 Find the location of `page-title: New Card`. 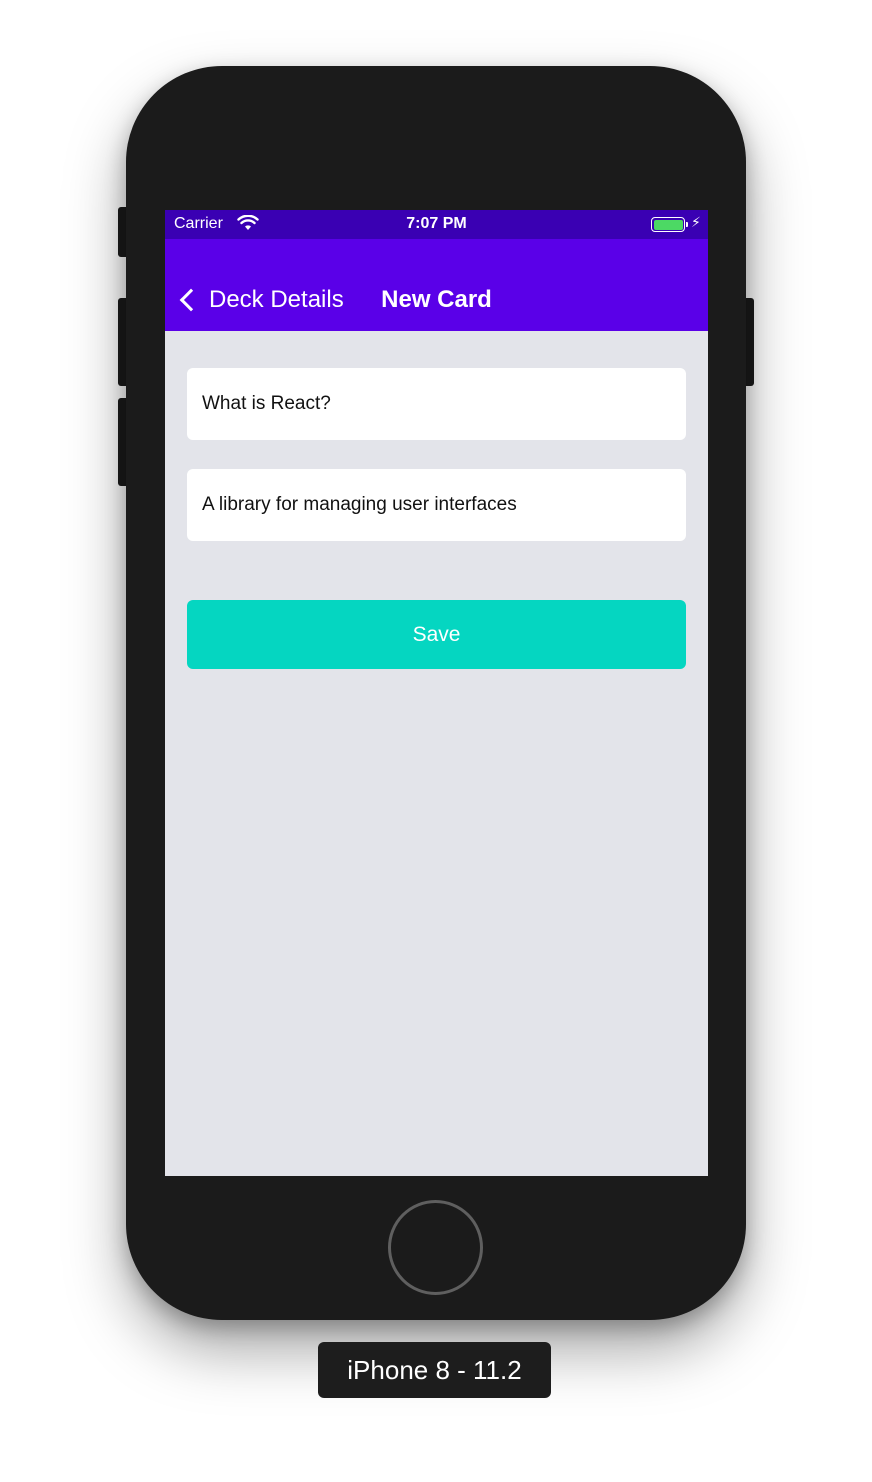

page-title: New Card is located at coordinates (436, 299).